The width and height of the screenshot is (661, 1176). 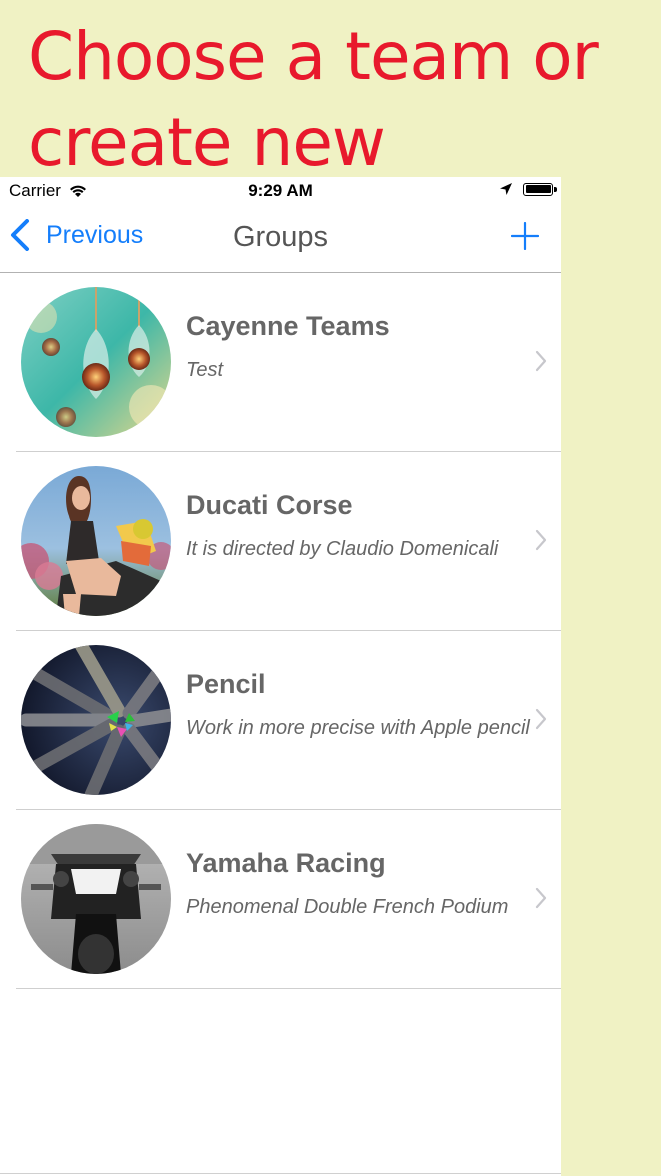 What do you see at coordinates (555, 189) in the screenshot?
I see `battery-nub` at bounding box center [555, 189].